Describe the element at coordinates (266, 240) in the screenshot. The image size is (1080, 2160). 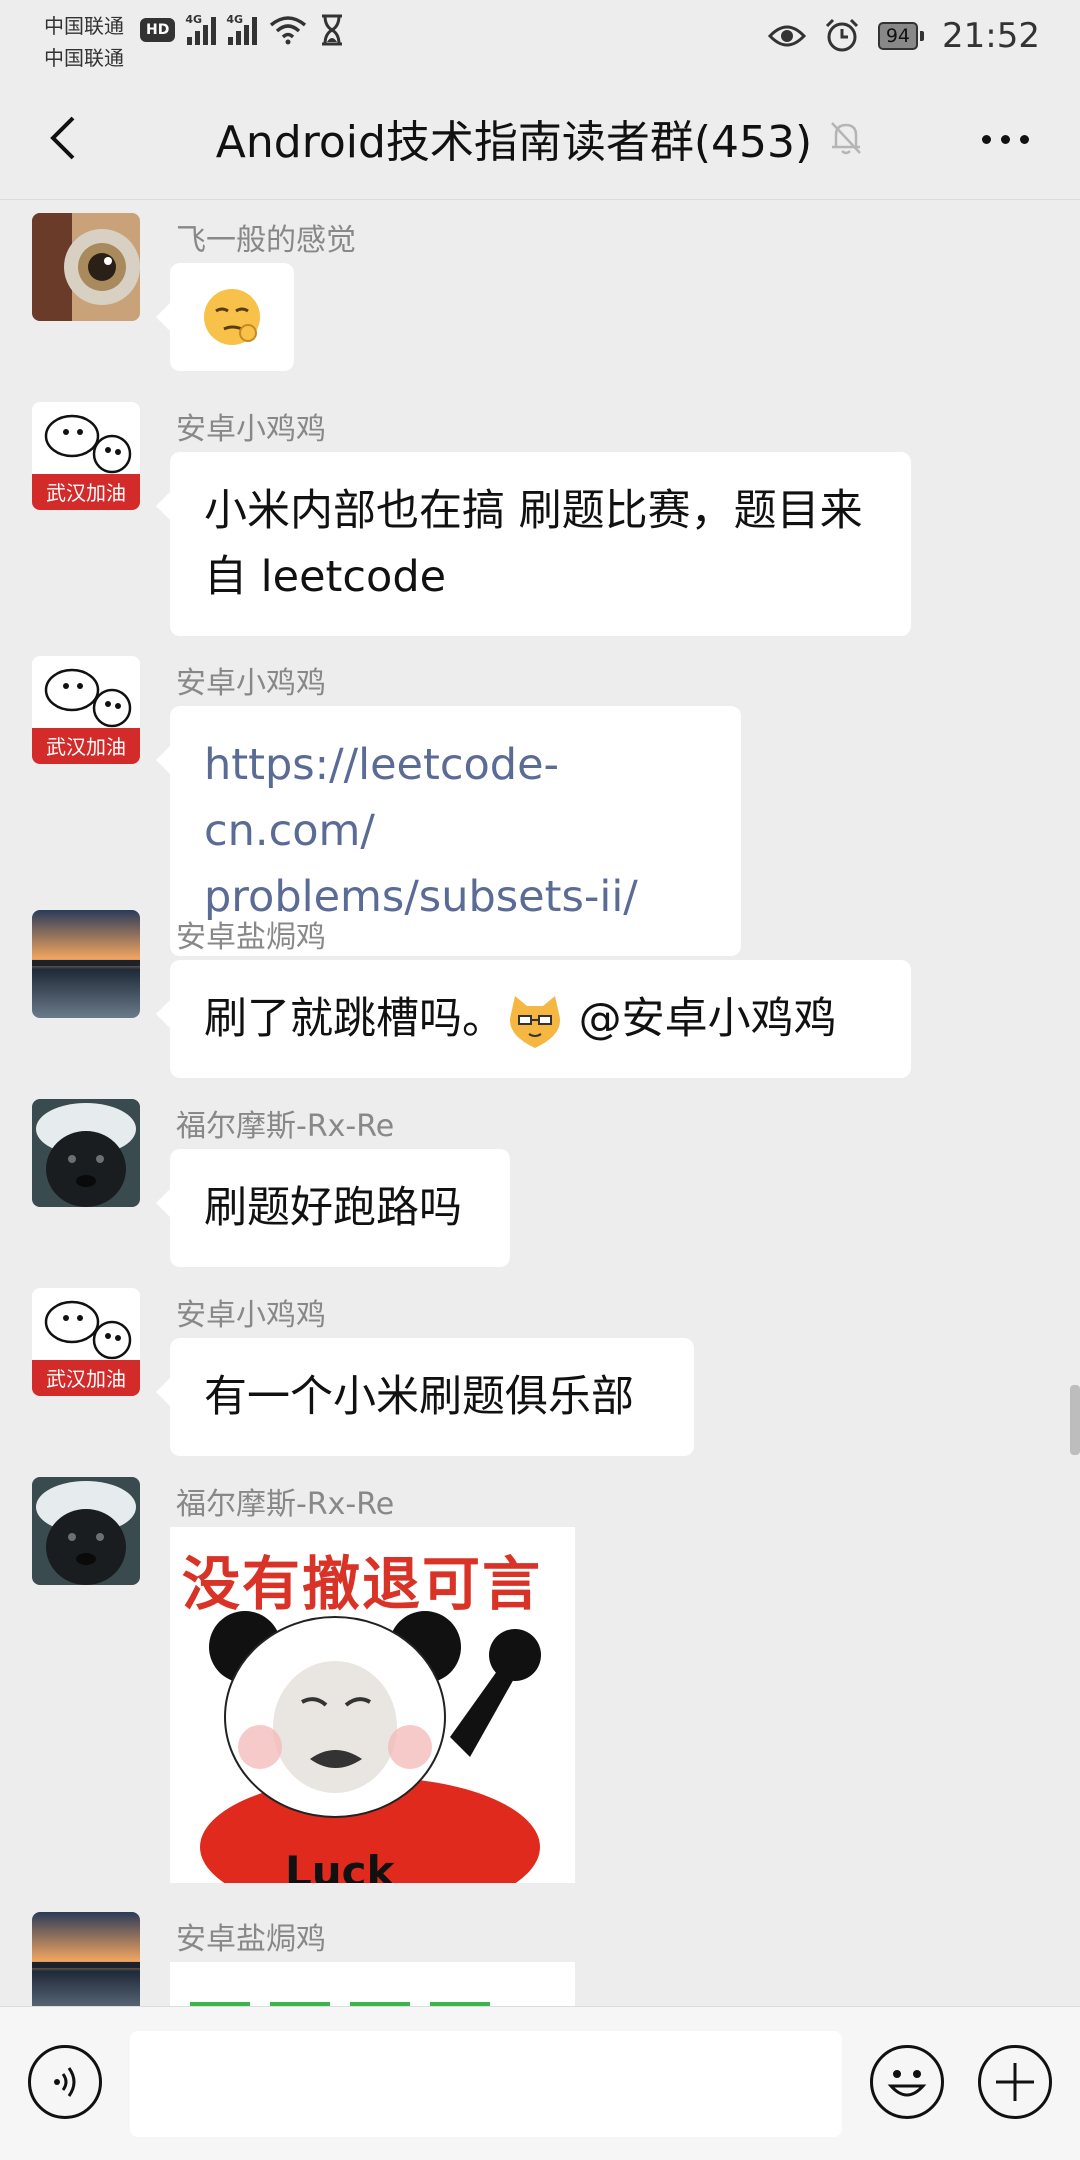
I see `sender-name: 飞一般的感觉` at that location.